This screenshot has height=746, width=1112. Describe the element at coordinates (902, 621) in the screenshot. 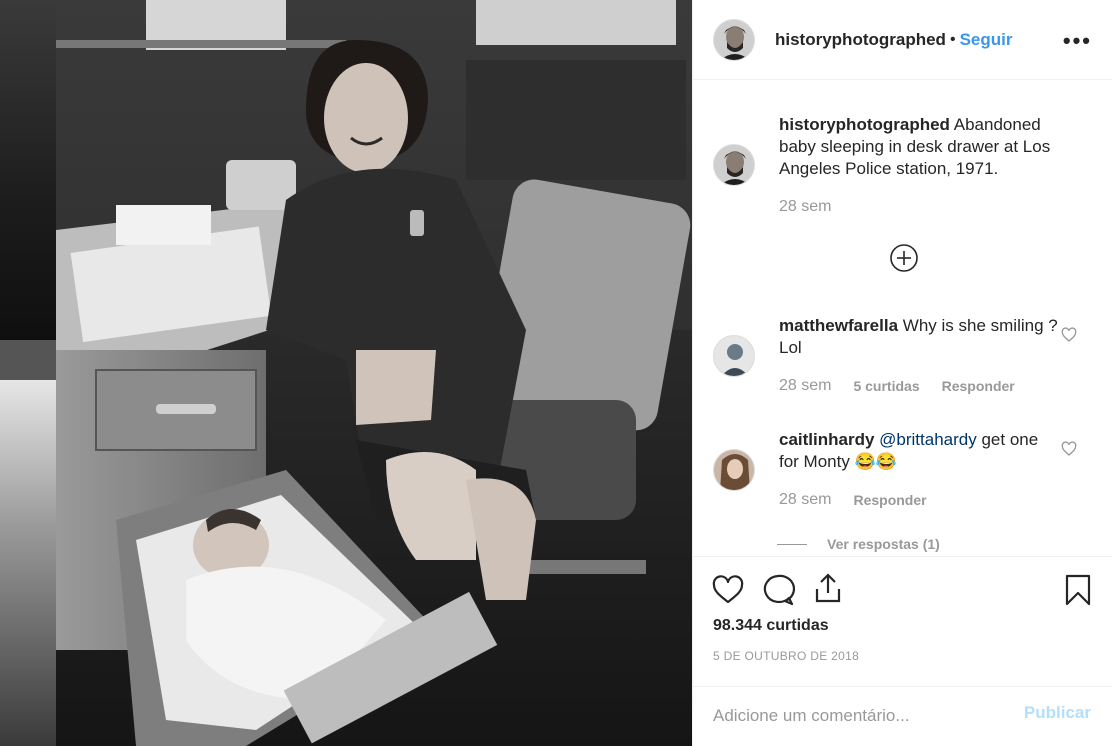

I see `post-actions: 98.344 curtidas 5 DE OUTUBRO DE 2018` at that location.